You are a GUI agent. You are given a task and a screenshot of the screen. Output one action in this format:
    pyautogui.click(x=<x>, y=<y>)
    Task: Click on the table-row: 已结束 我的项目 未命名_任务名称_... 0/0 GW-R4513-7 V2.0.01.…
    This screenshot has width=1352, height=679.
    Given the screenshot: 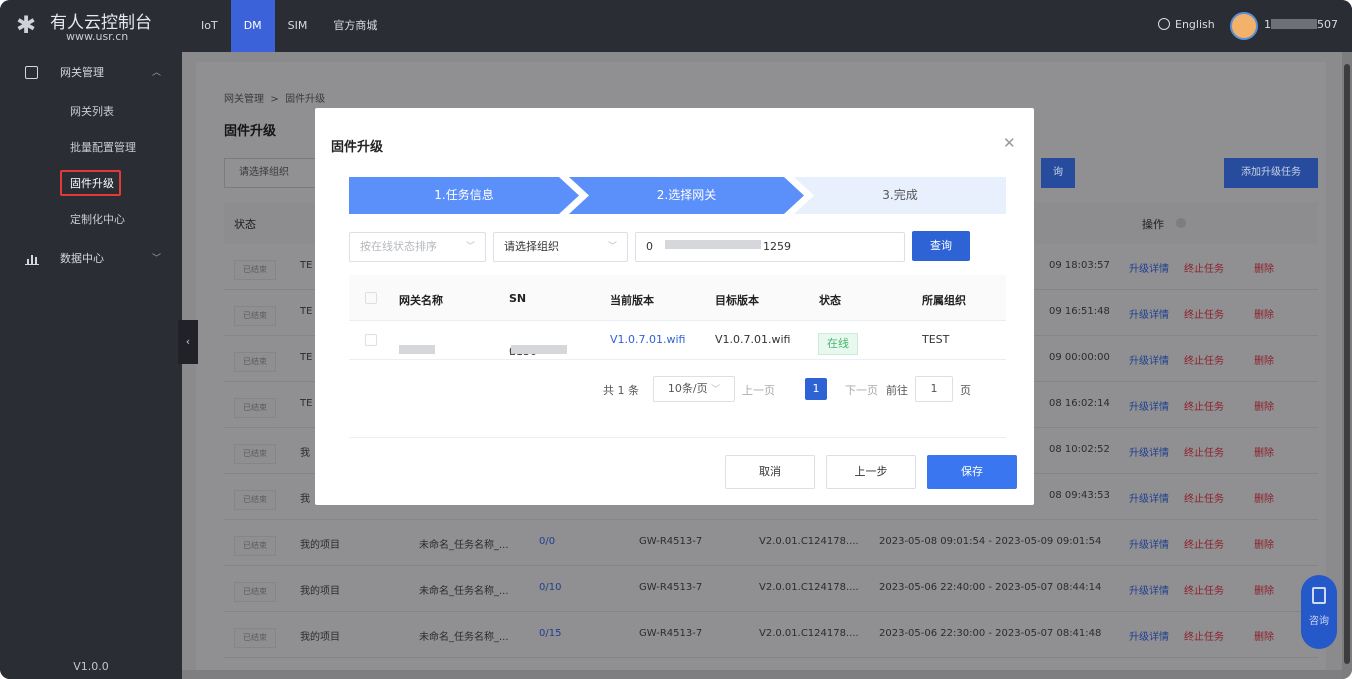 What is the action you would take?
    pyautogui.click(x=771, y=543)
    